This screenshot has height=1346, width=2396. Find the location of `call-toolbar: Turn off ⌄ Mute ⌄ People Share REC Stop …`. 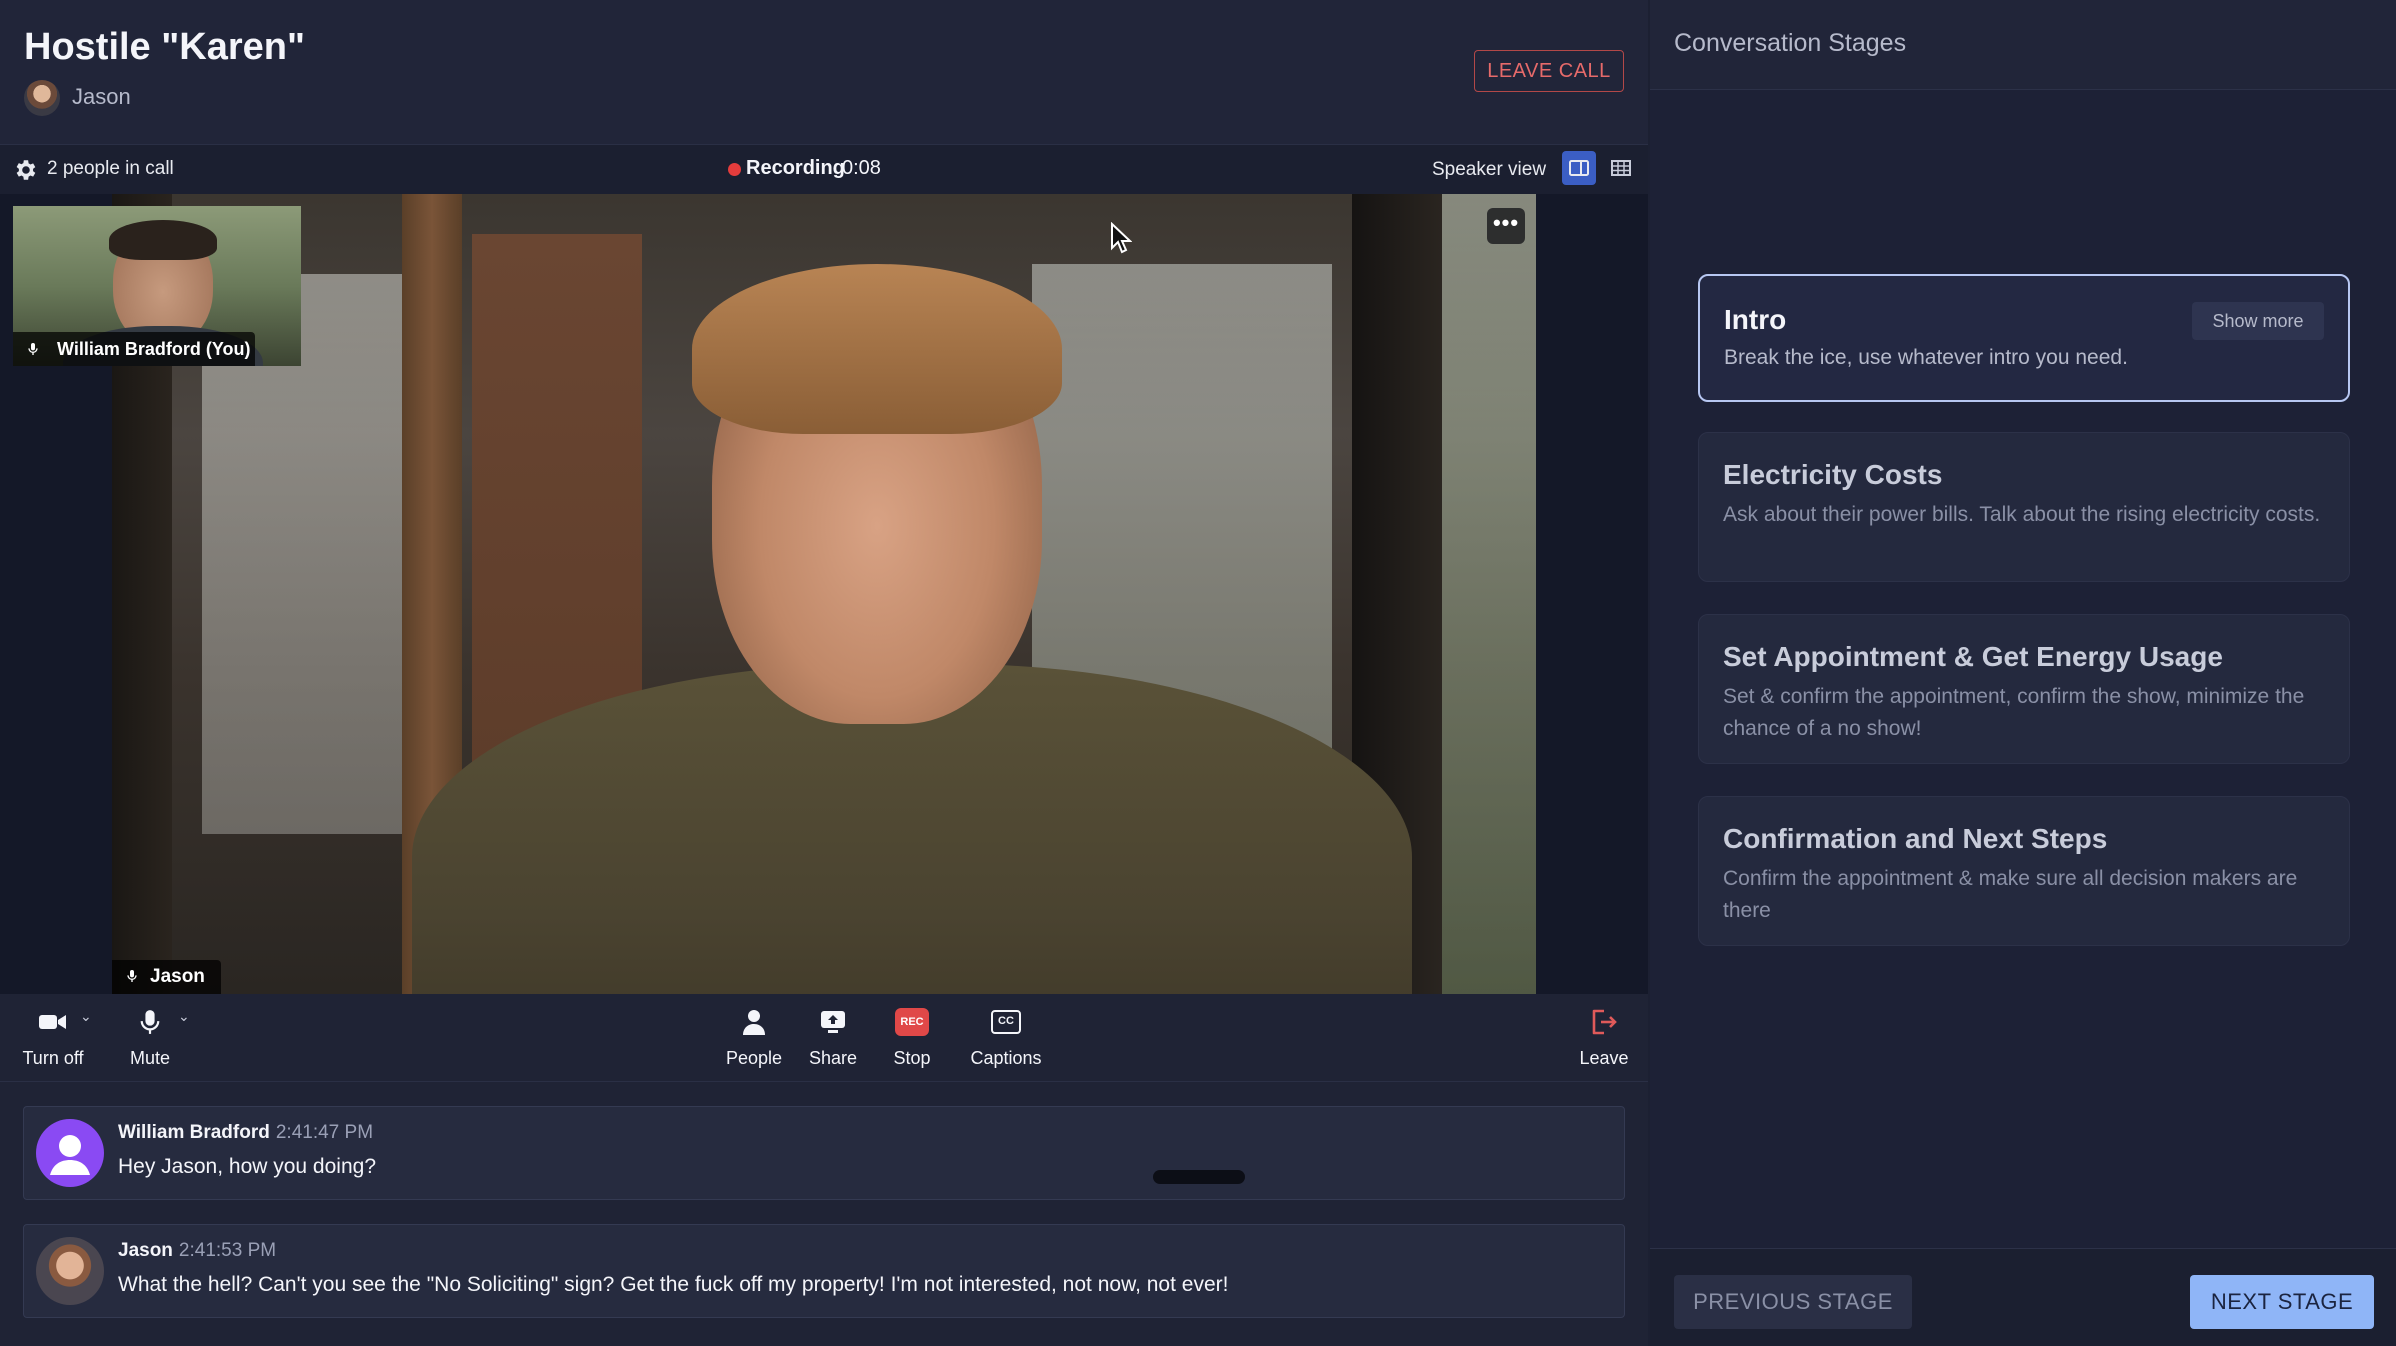

call-toolbar: Turn off ⌄ Mute ⌄ People Share REC Stop … is located at coordinates (824, 1038).